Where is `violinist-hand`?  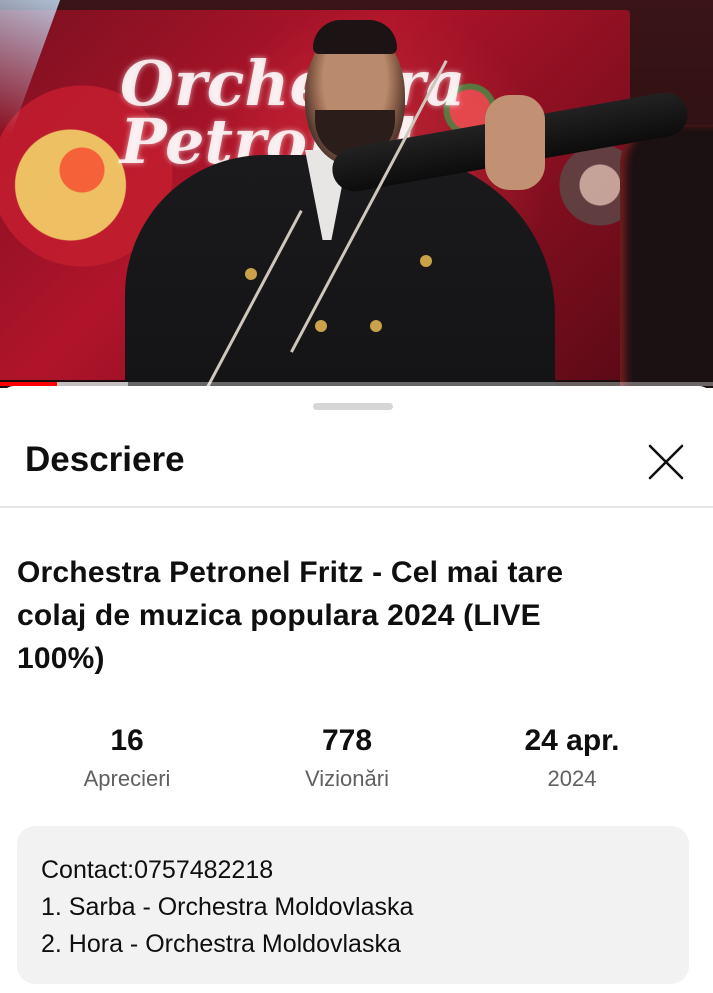 violinist-hand is located at coordinates (515, 142).